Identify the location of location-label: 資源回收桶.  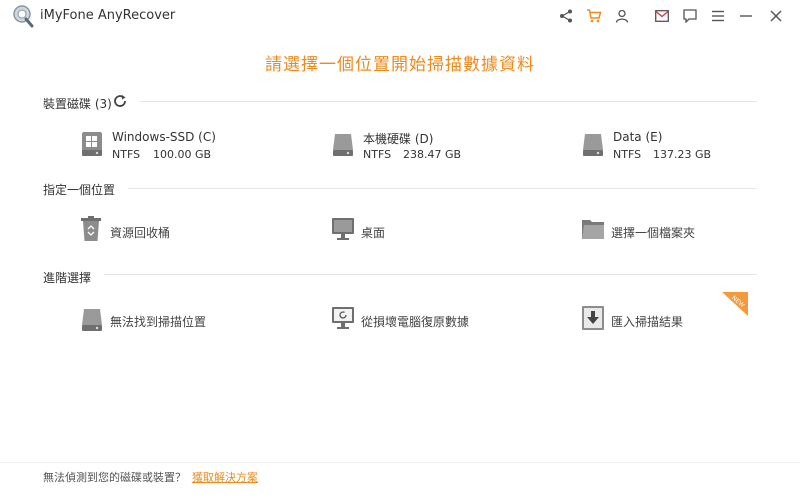
(140, 233).